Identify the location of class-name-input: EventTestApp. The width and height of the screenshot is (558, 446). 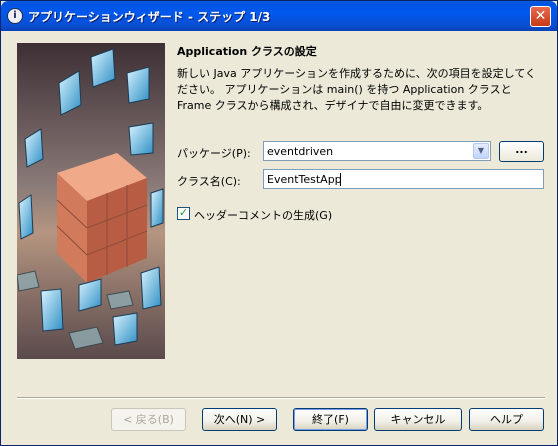
(403, 179).